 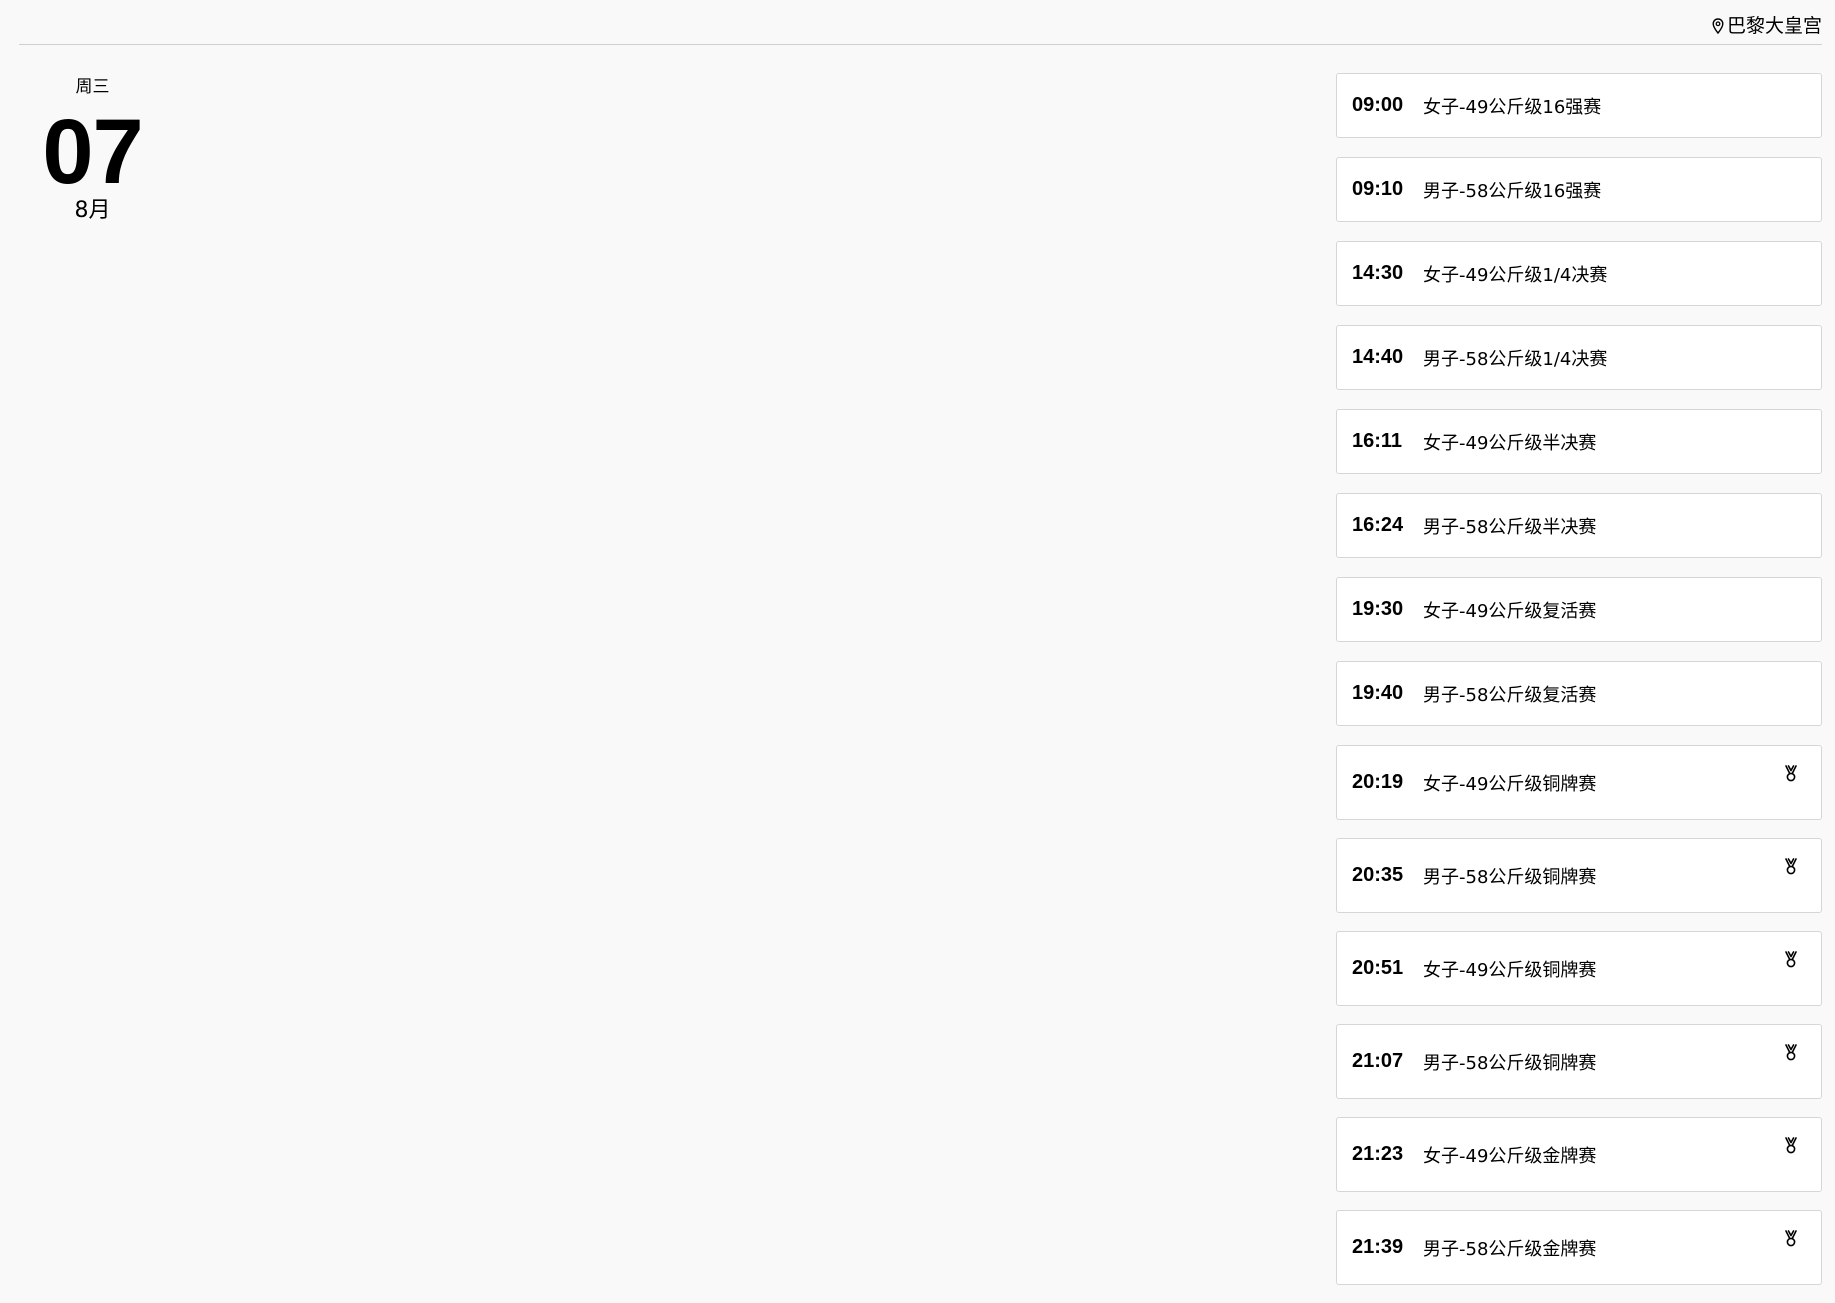 What do you see at coordinates (1510, 611) in the screenshot?
I see `event-name: 女子-49公斤级复活赛` at bounding box center [1510, 611].